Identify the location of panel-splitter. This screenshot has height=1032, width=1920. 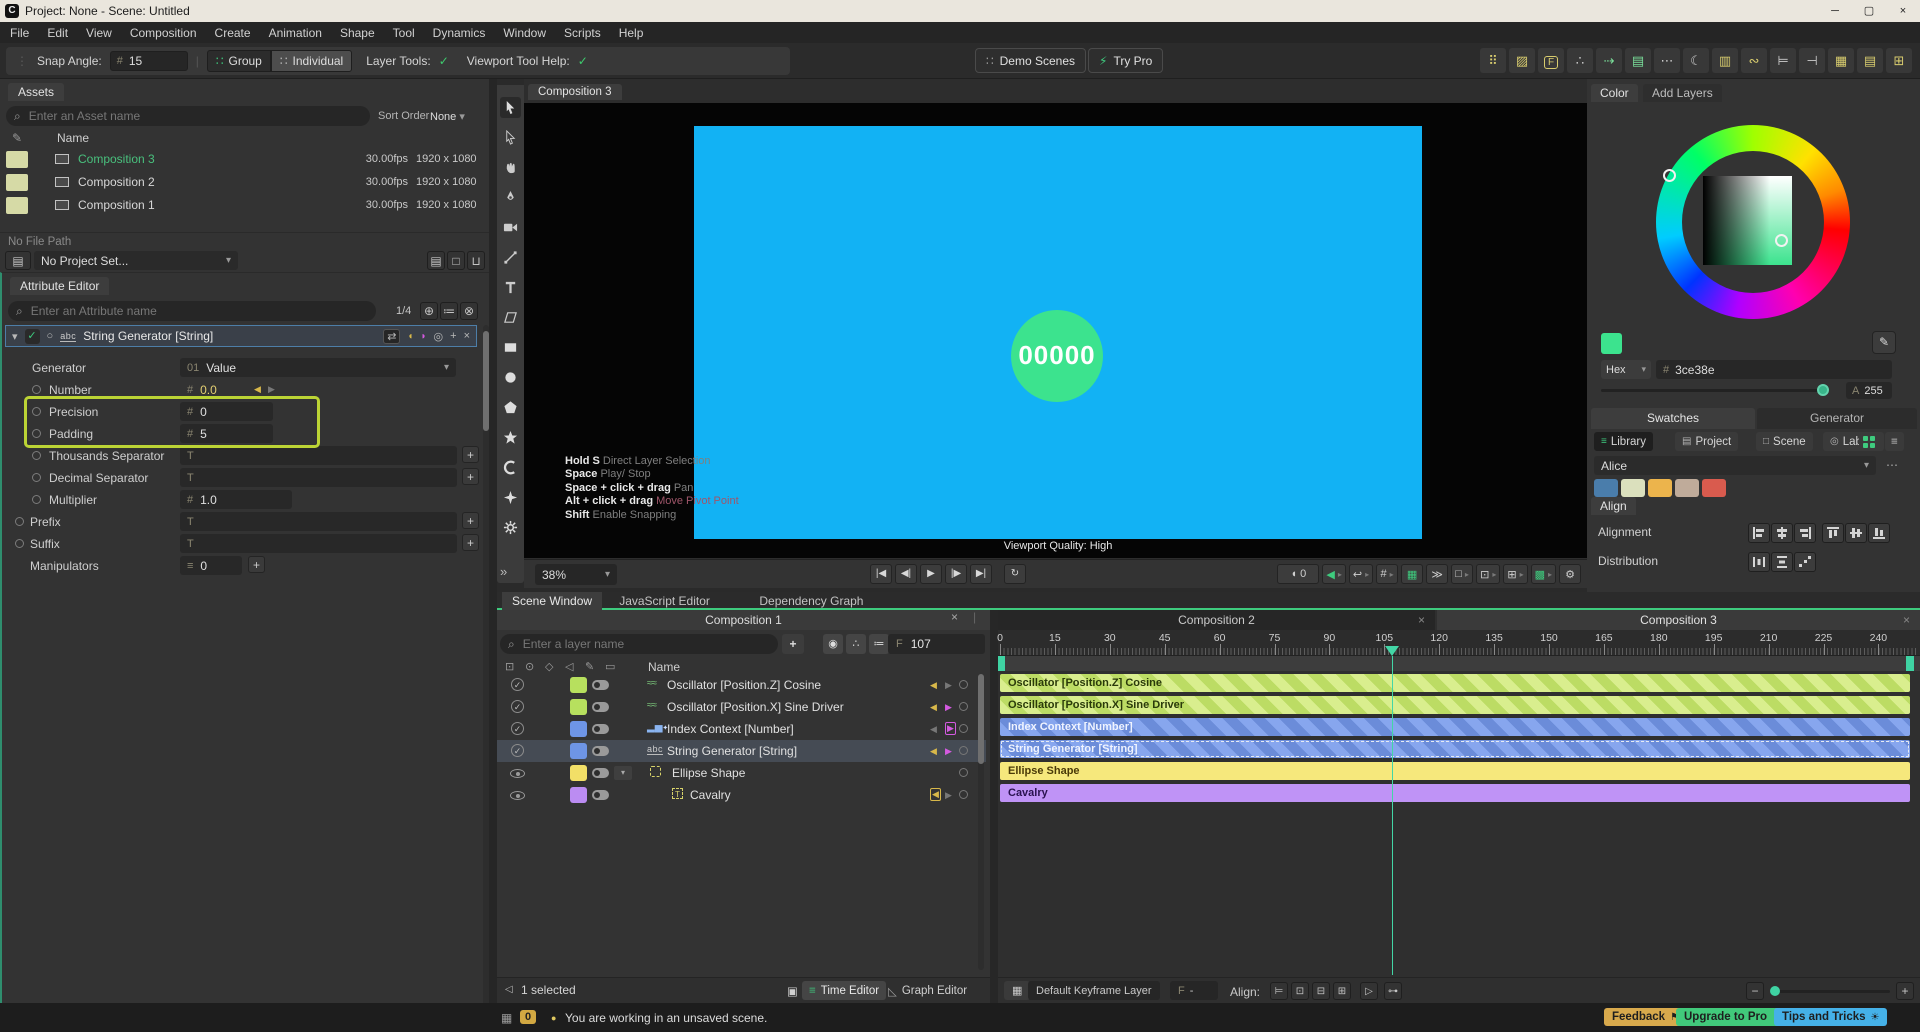
(994, 806).